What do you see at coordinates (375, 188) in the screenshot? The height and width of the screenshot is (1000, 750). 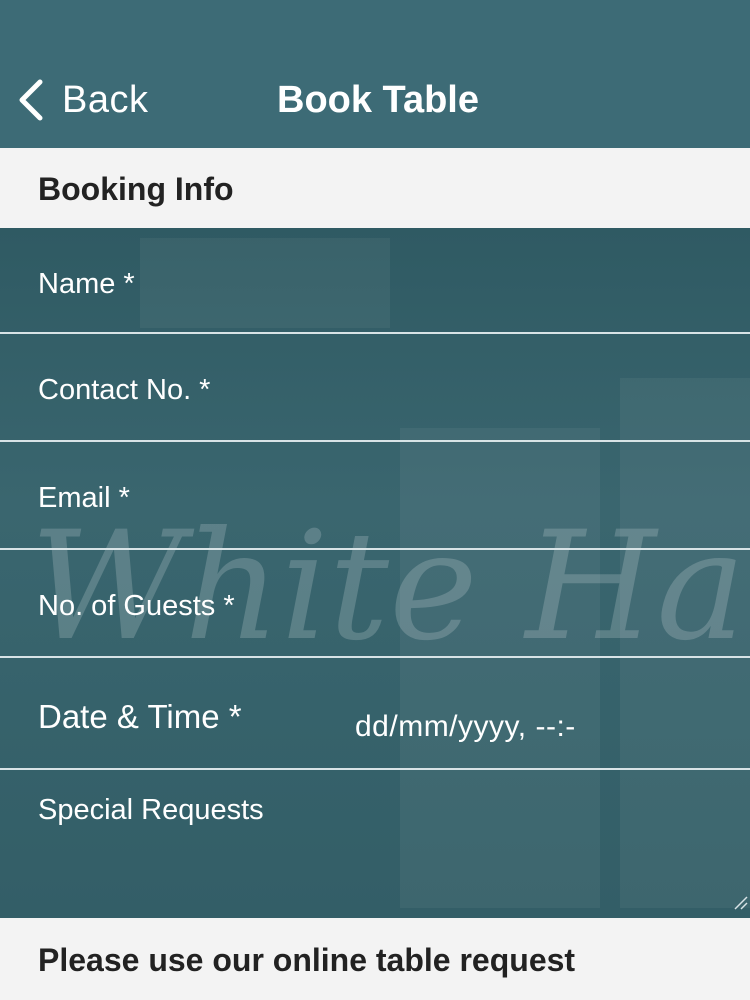 I see `section-header-booking-info: Booking Info` at bounding box center [375, 188].